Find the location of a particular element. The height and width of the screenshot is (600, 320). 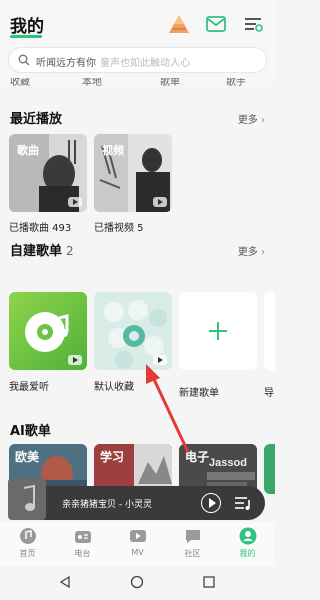

nav-radio-label: 电台 is located at coordinates (82, 553).